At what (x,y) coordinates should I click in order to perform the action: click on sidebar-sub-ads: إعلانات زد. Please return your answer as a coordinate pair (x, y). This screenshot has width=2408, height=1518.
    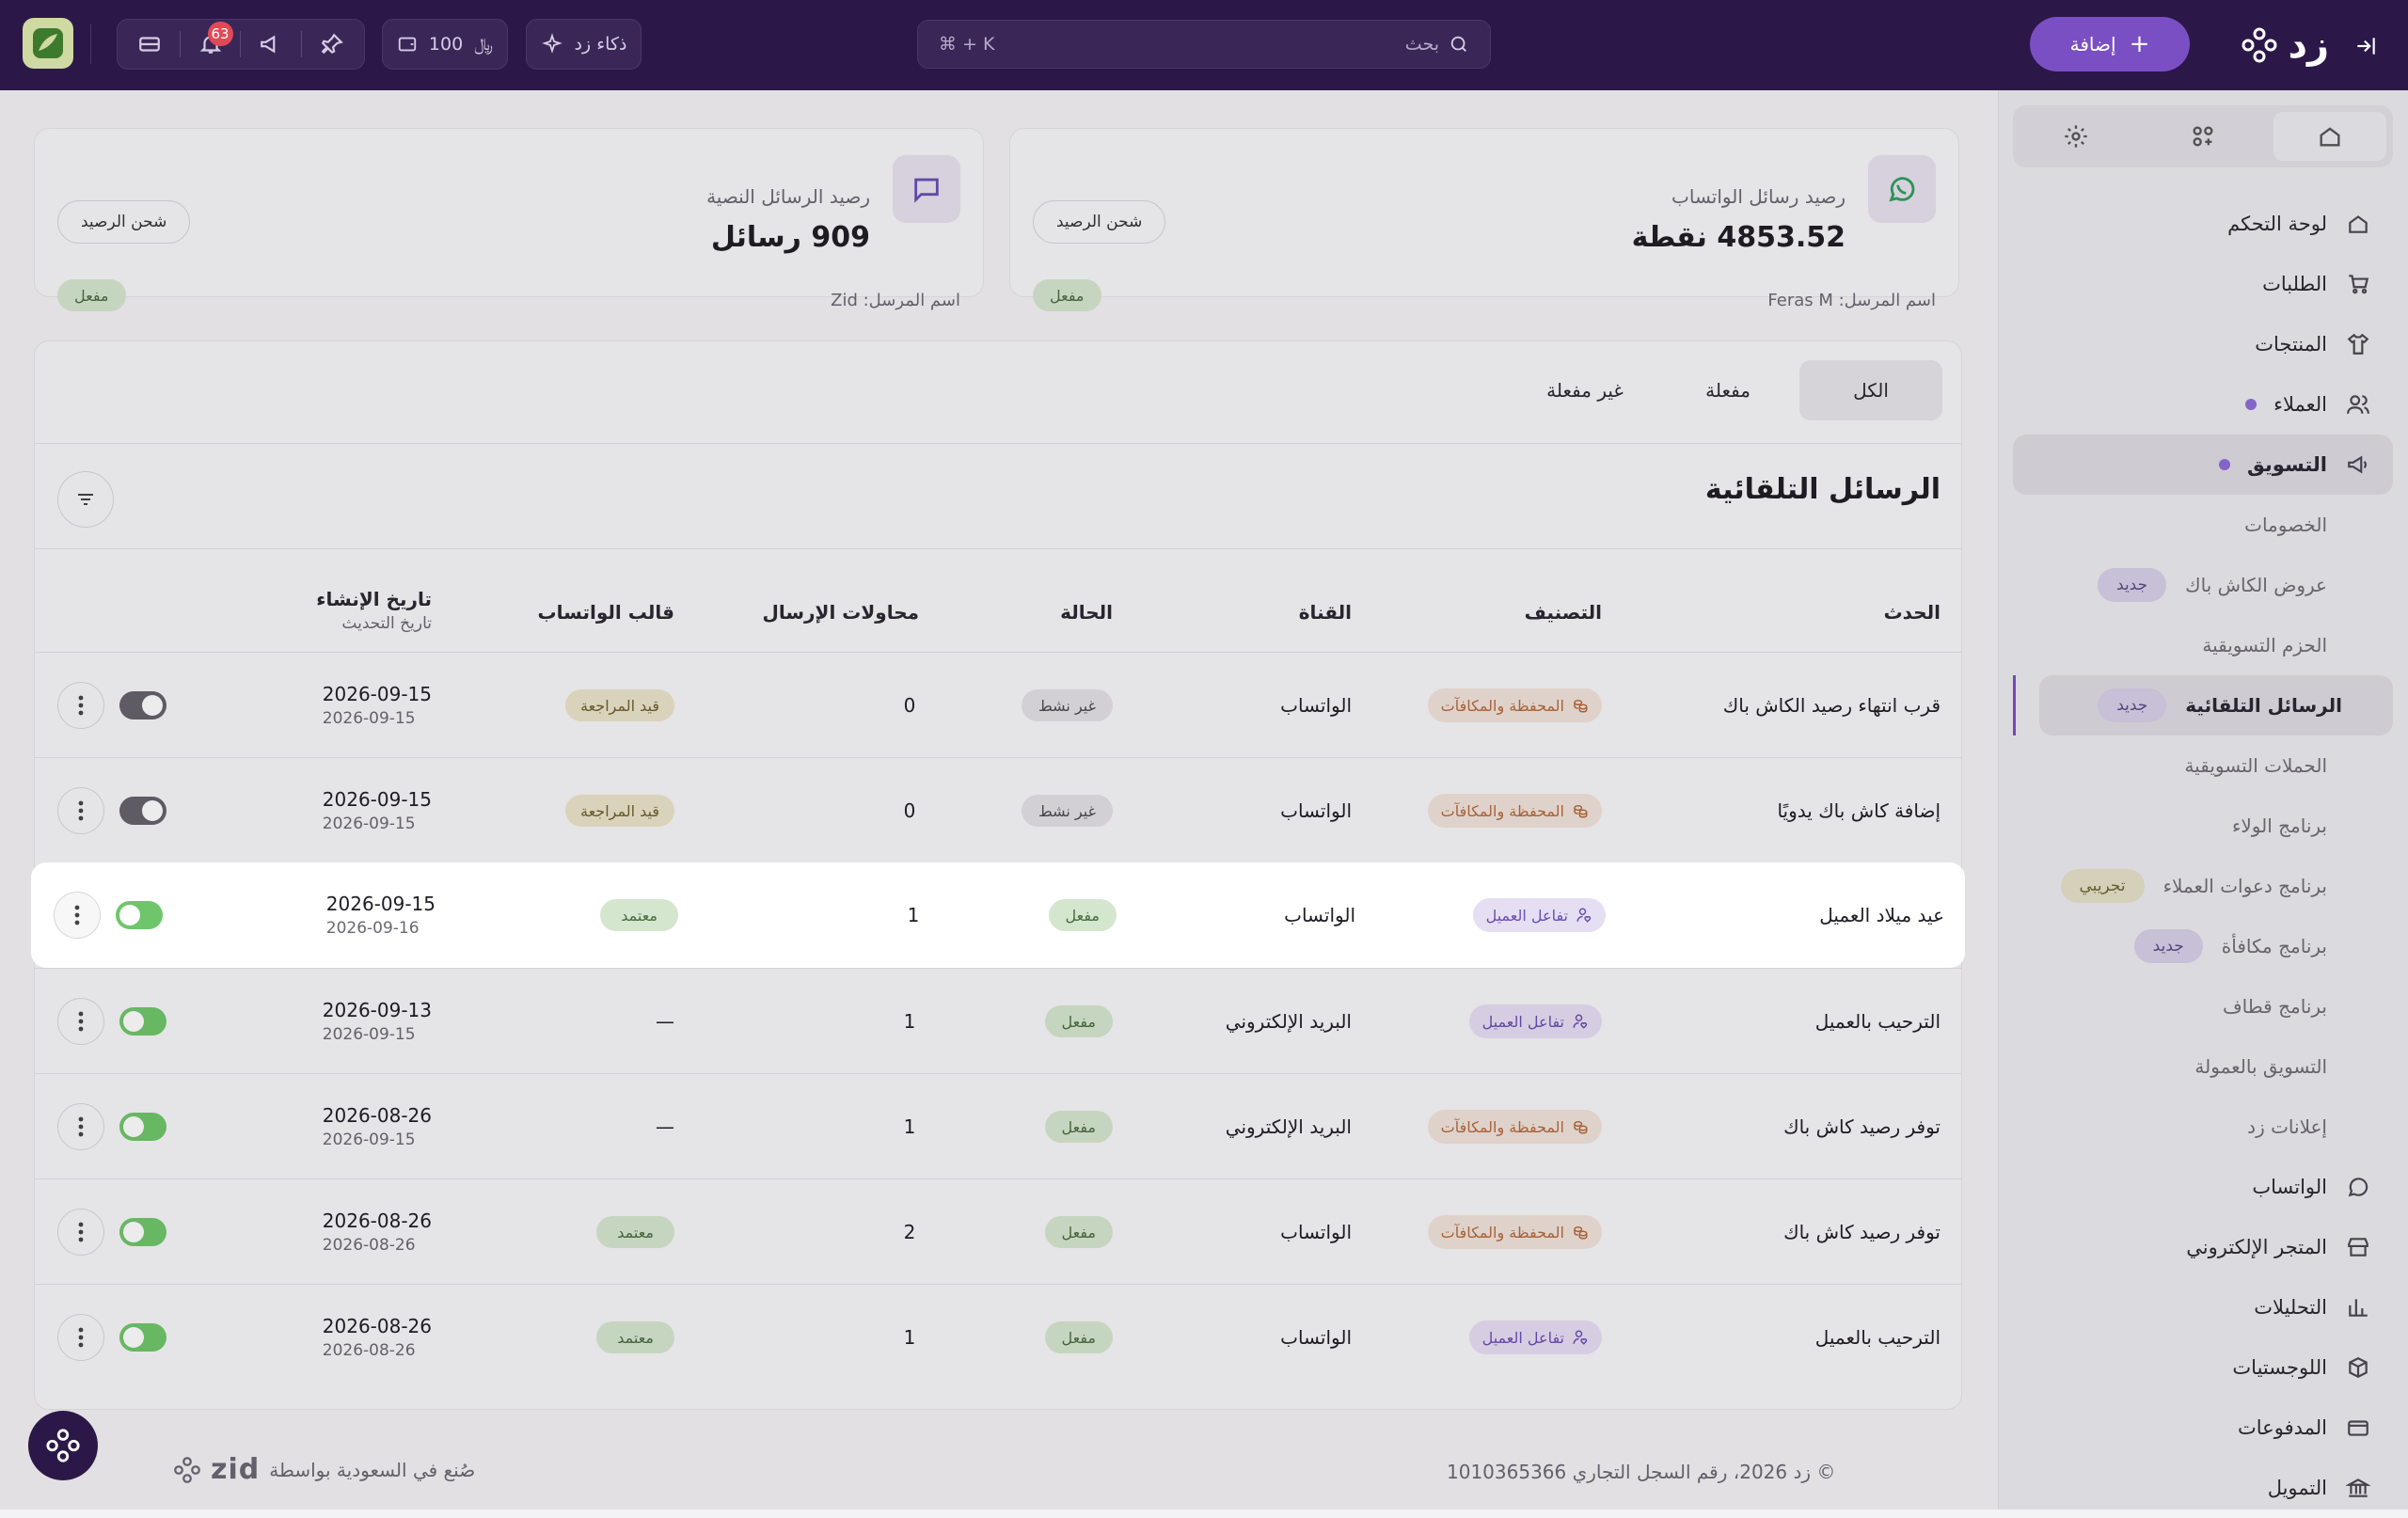
    Looking at the image, I should click on (2203, 1127).